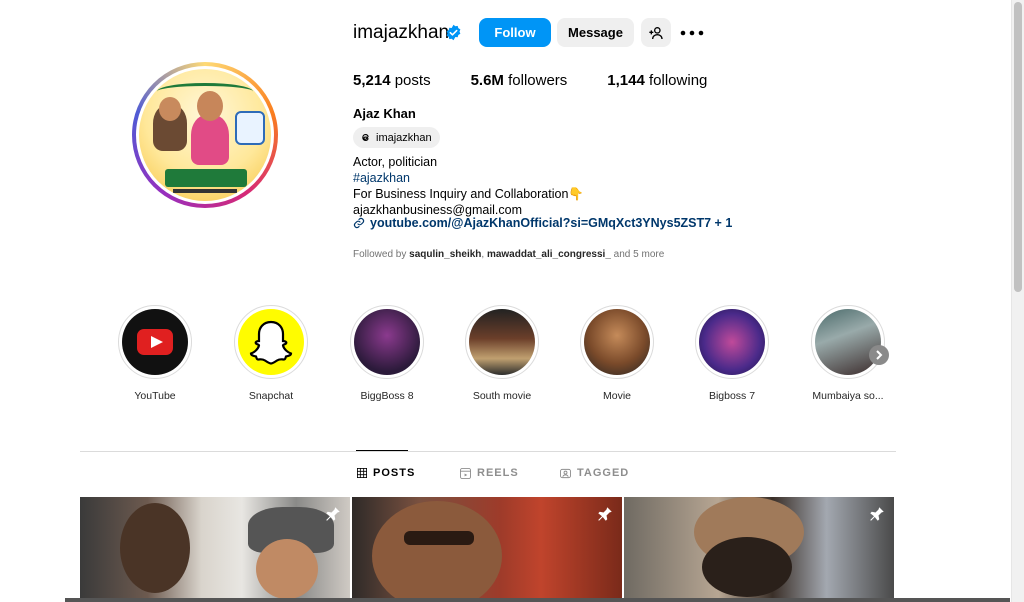 The width and height of the screenshot is (1024, 602). Describe the element at coordinates (595, 32) in the screenshot. I see `message-button: Message` at that location.